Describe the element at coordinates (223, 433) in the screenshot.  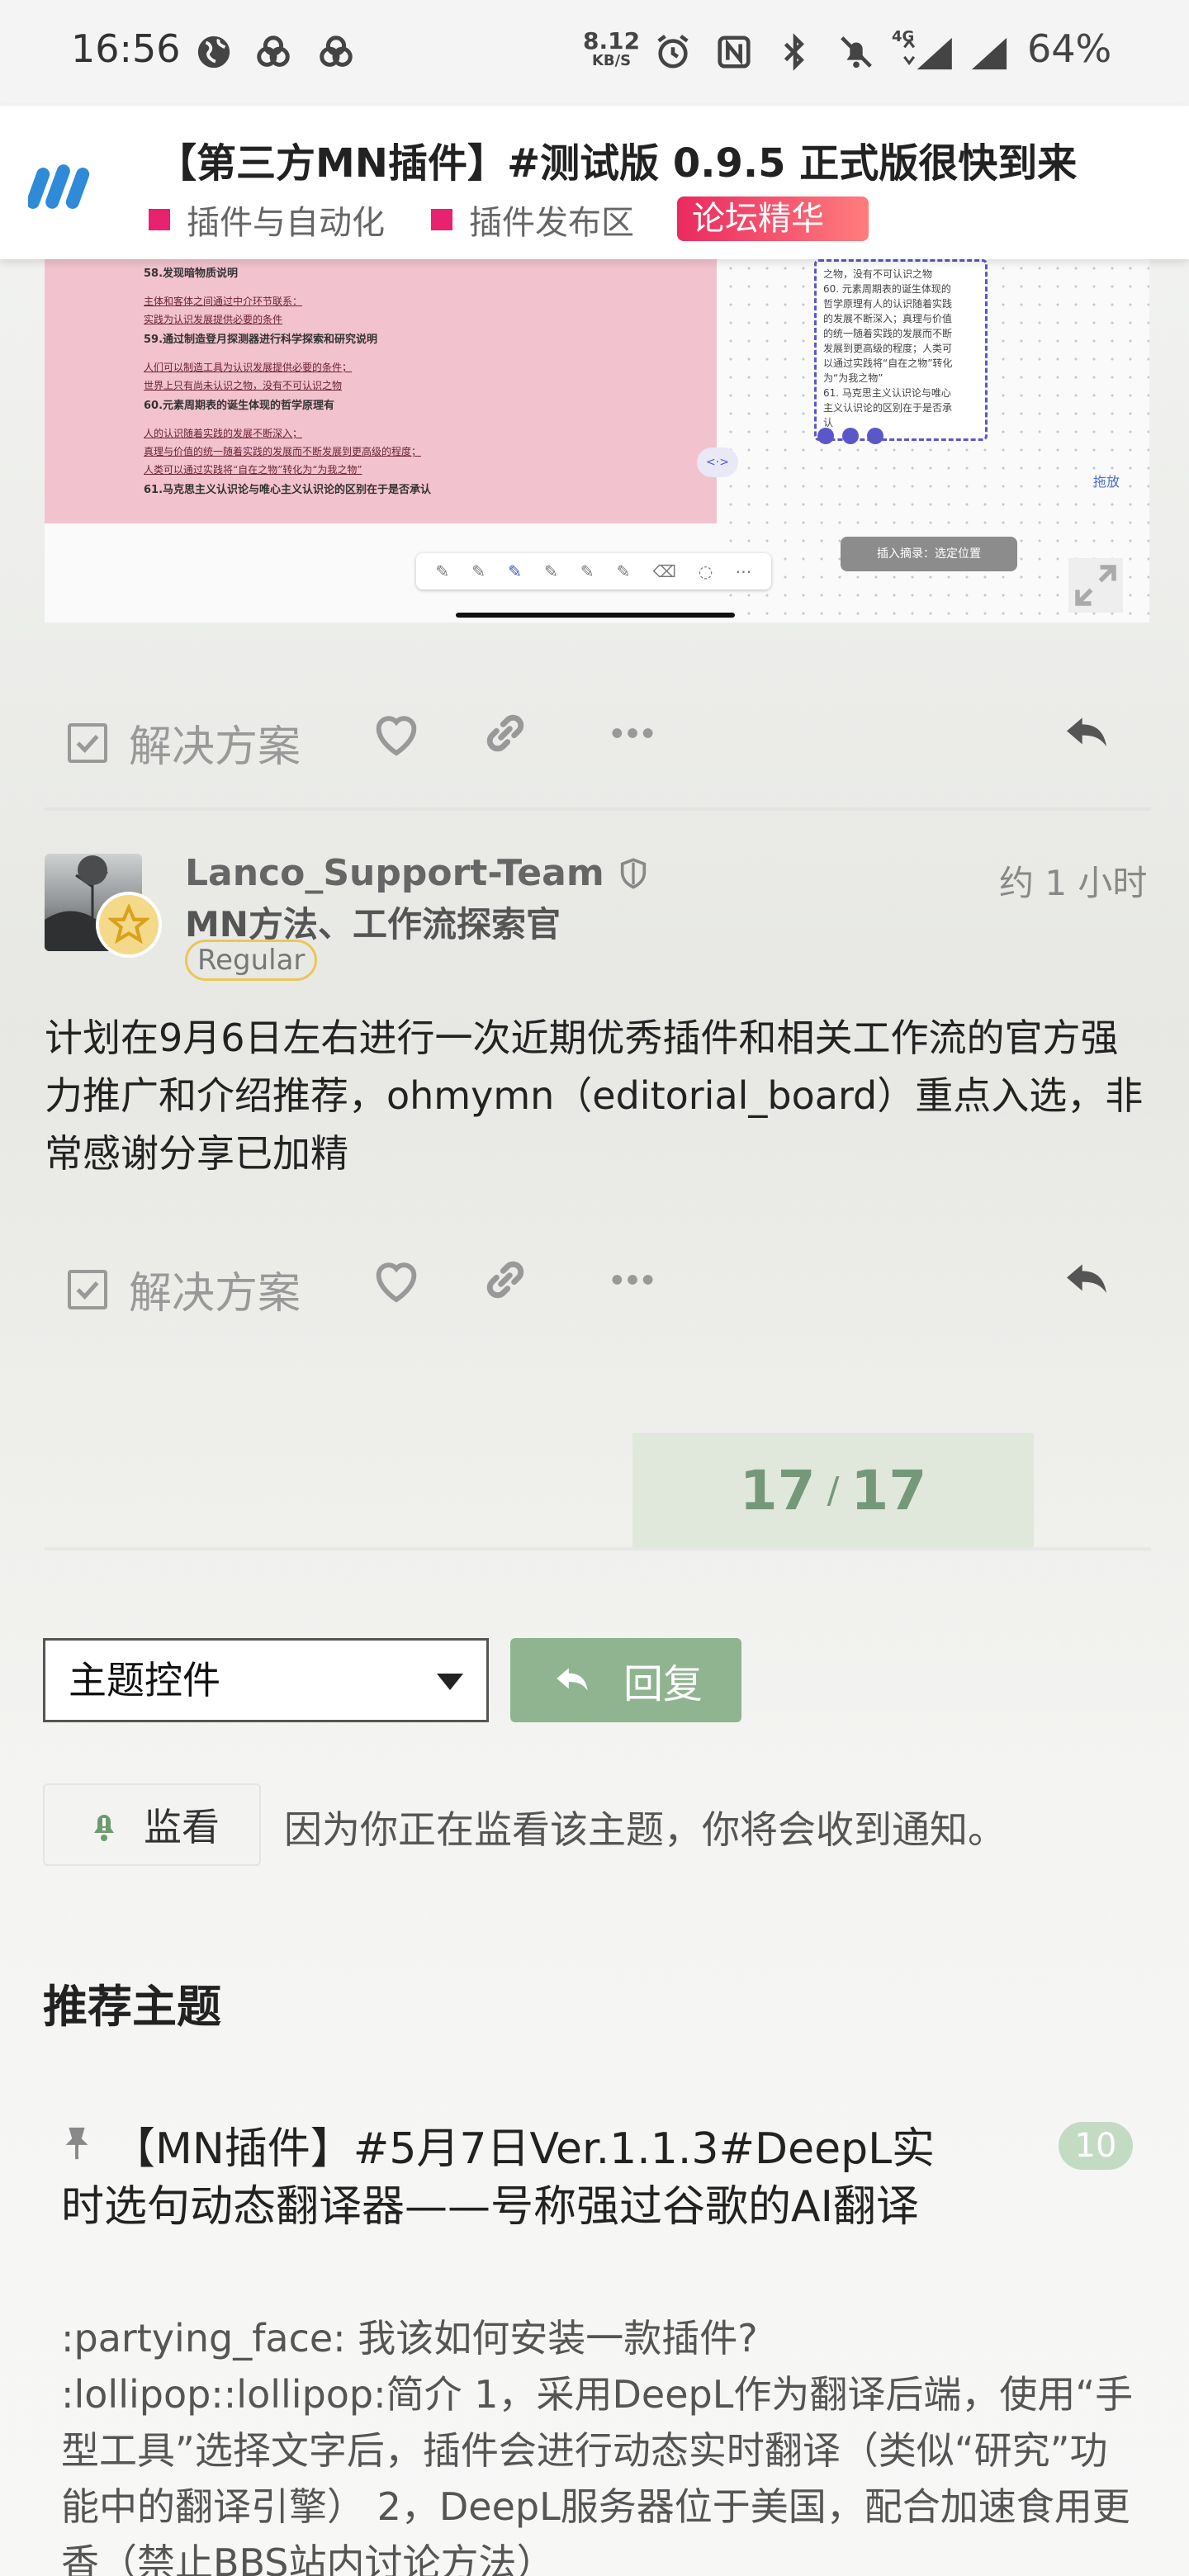
I see `preview-line: 人的认识随着实践的发展不断深入；` at that location.